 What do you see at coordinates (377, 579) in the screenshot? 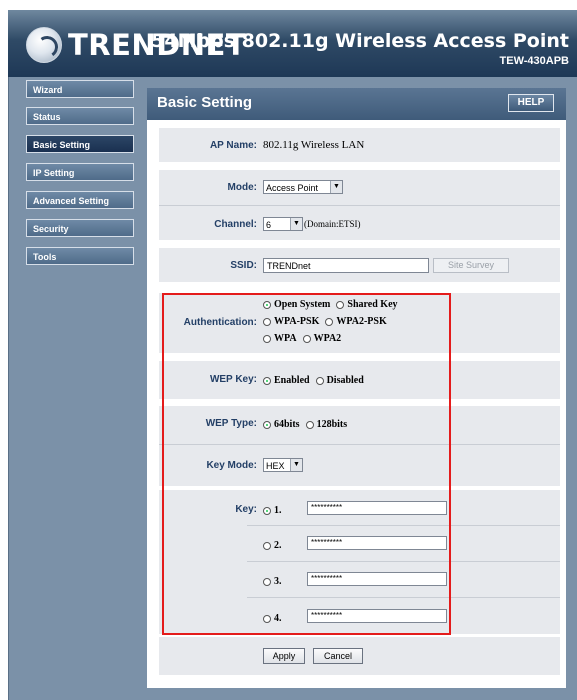
I see `key-3-input: **********` at bounding box center [377, 579].